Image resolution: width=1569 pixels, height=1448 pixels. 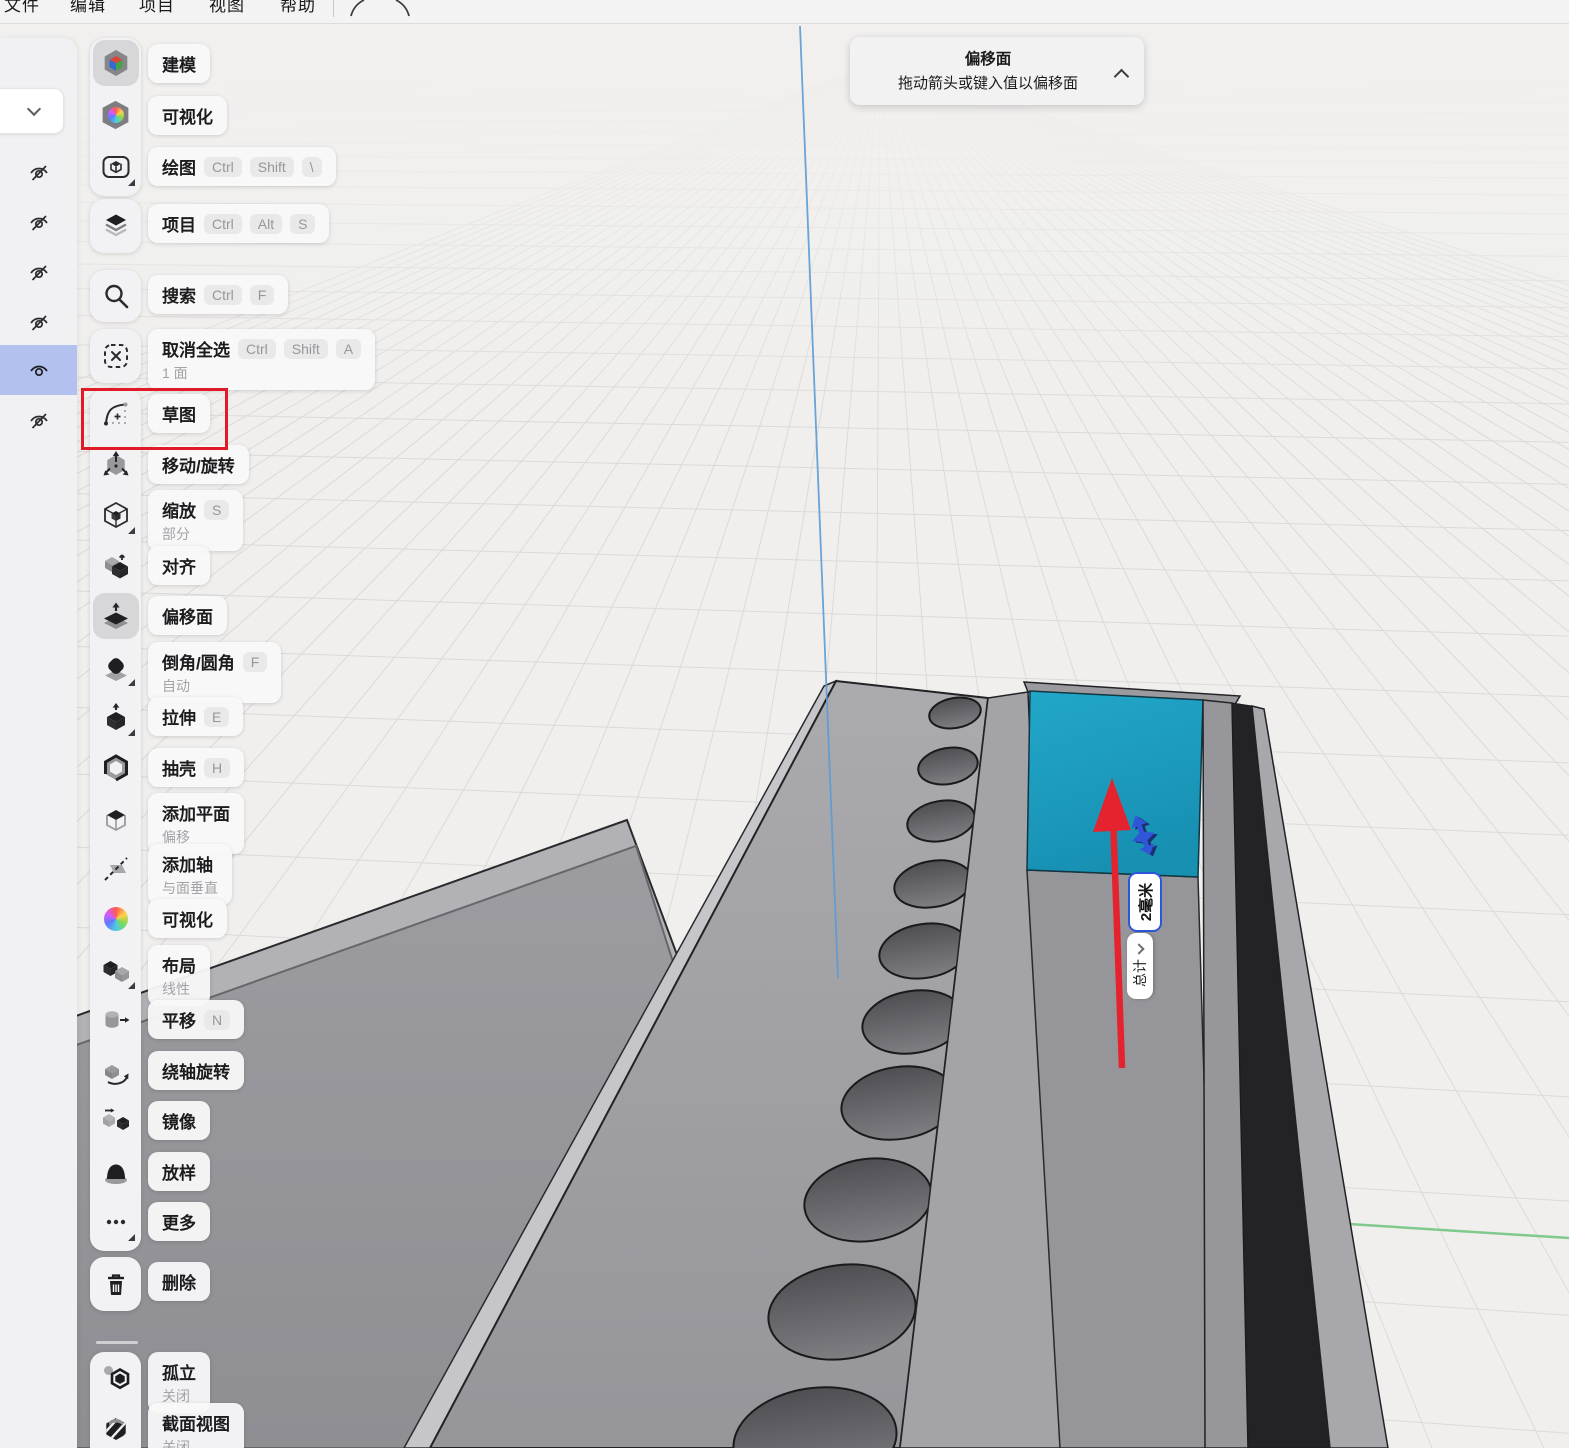 I want to click on tool-shell, so click(x=116, y=768).